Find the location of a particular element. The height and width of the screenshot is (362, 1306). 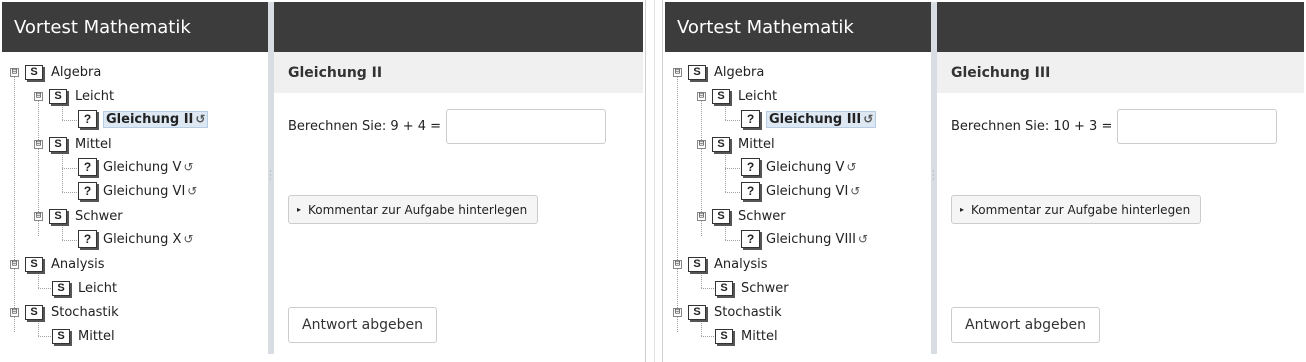

question-row: Berechnen Sie: 9 + 4 = is located at coordinates (447, 126).